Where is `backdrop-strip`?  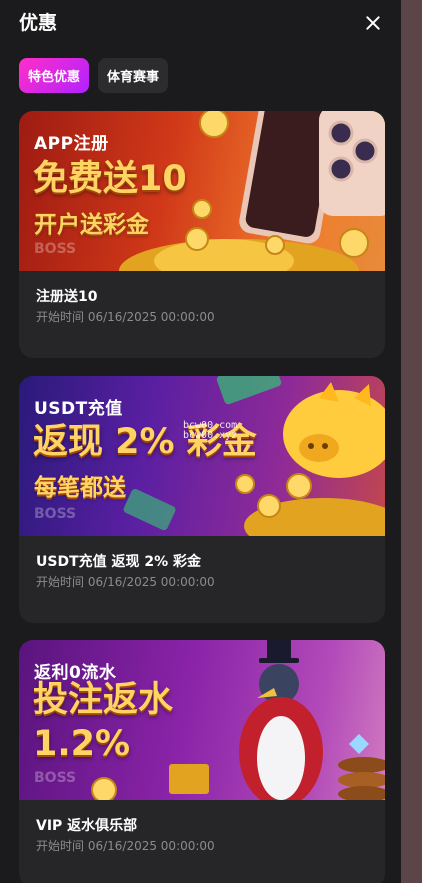
backdrop-strip is located at coordinates (411, 441).